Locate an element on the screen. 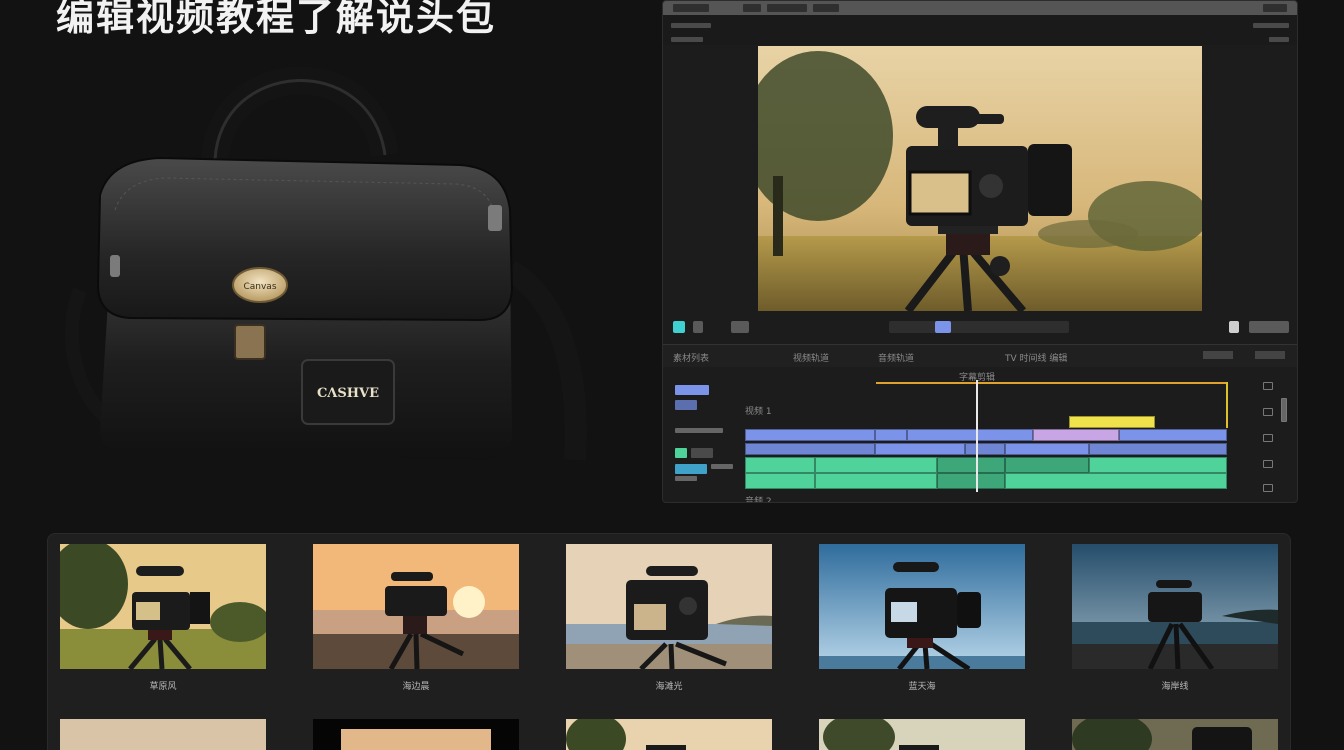 This screenshot has height=750, width=1344. cut-icon is located at coordinates (1268, 386).